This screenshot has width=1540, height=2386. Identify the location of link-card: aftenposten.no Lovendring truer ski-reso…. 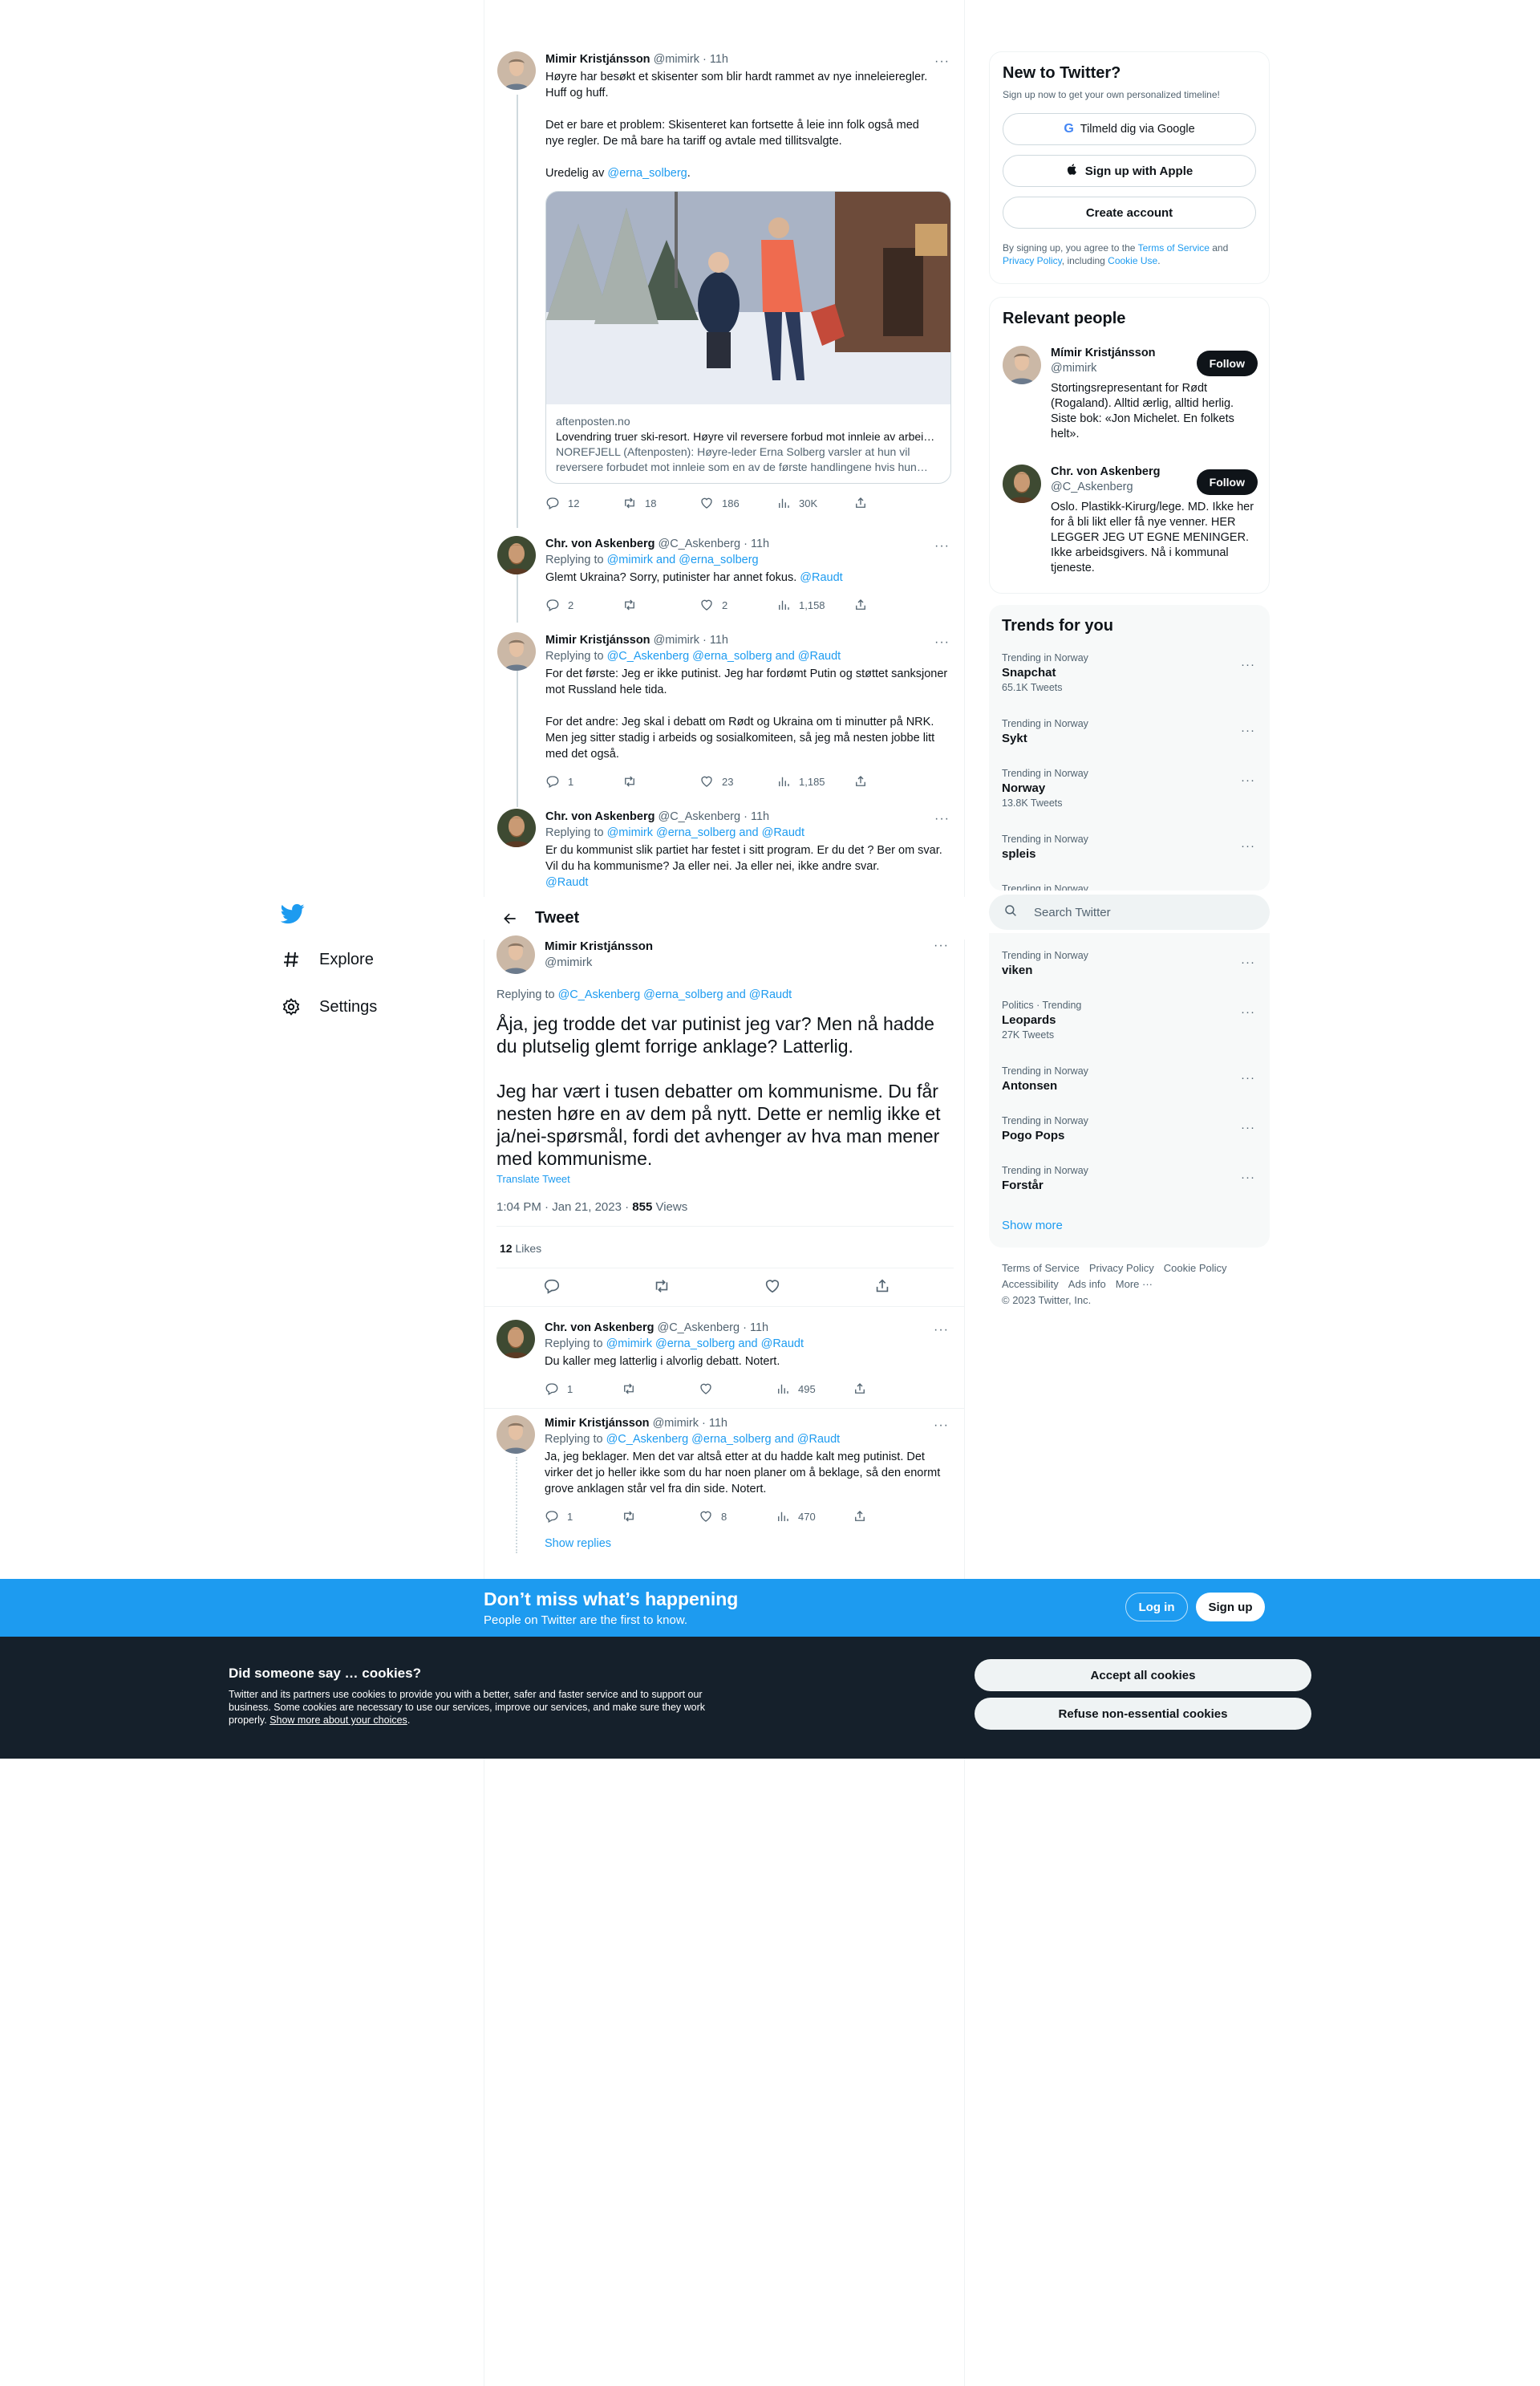
(748, 337).